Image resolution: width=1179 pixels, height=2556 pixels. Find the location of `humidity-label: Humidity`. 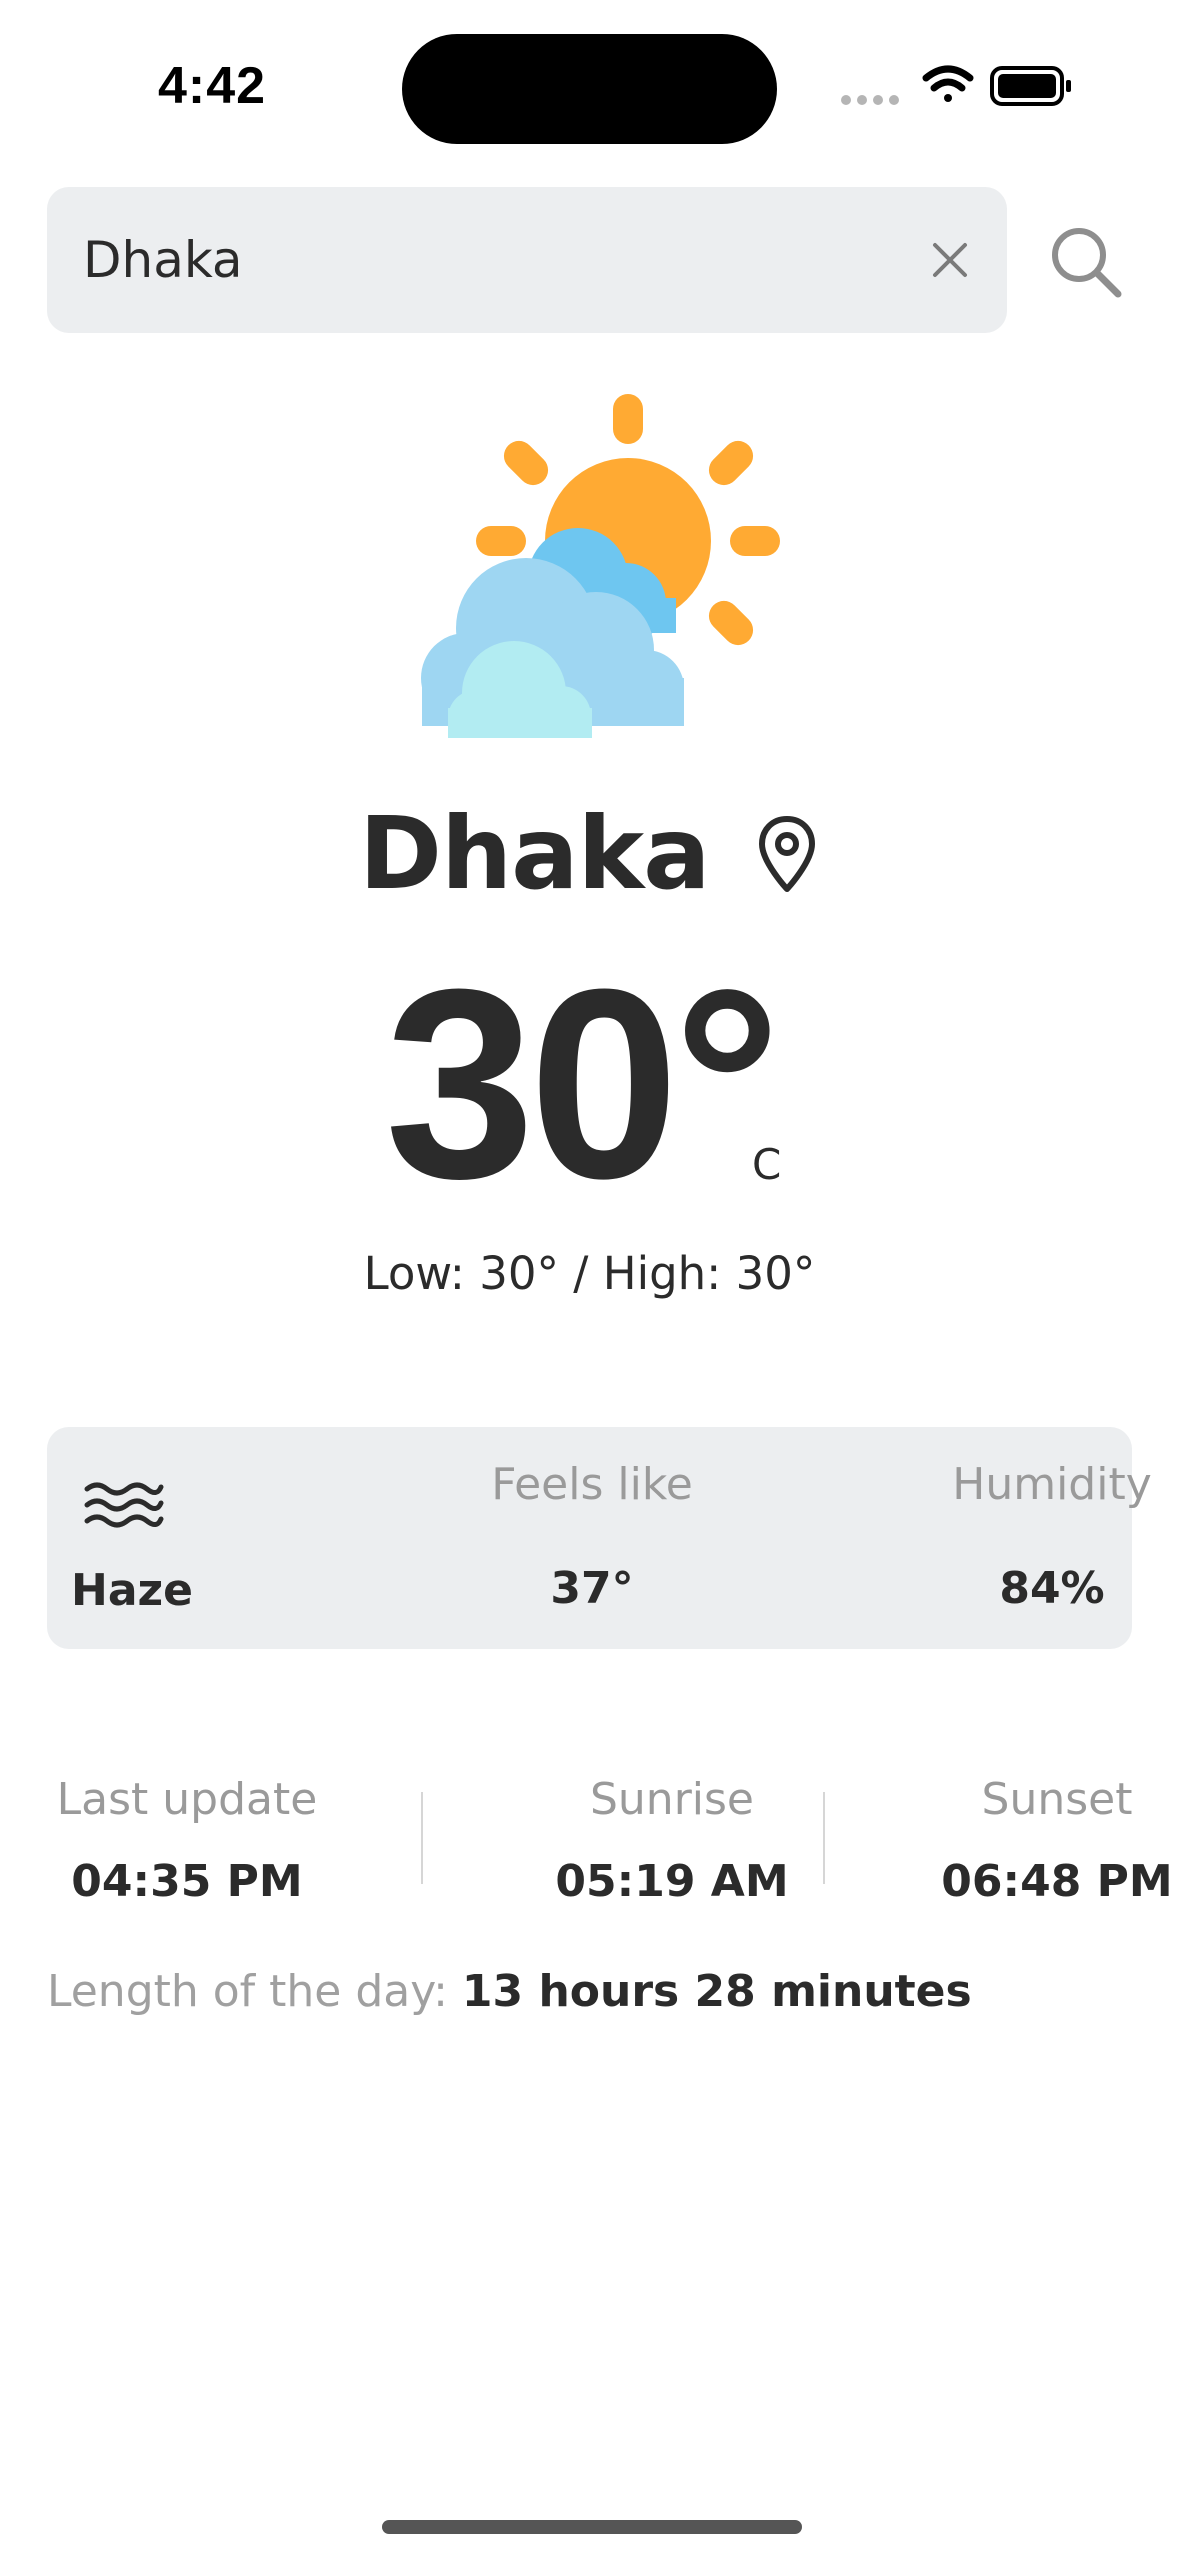

humidity-label: Humidity is located at coordinates (1052, 1484).